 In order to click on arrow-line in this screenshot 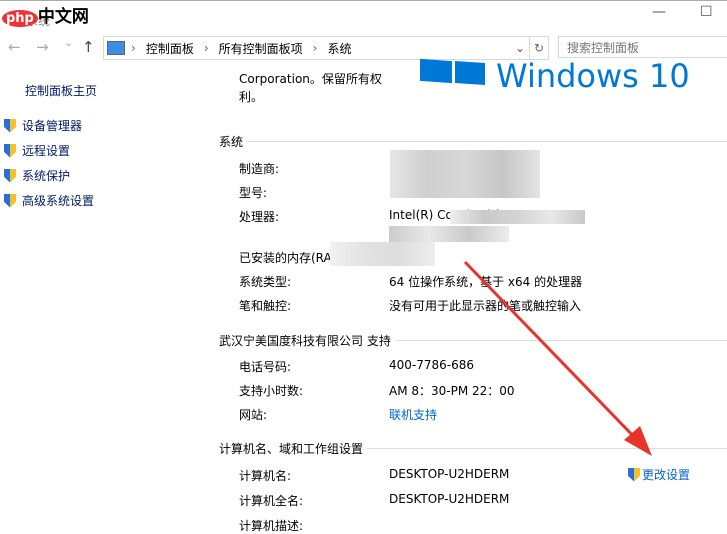, I will do `click(552, 352)`.